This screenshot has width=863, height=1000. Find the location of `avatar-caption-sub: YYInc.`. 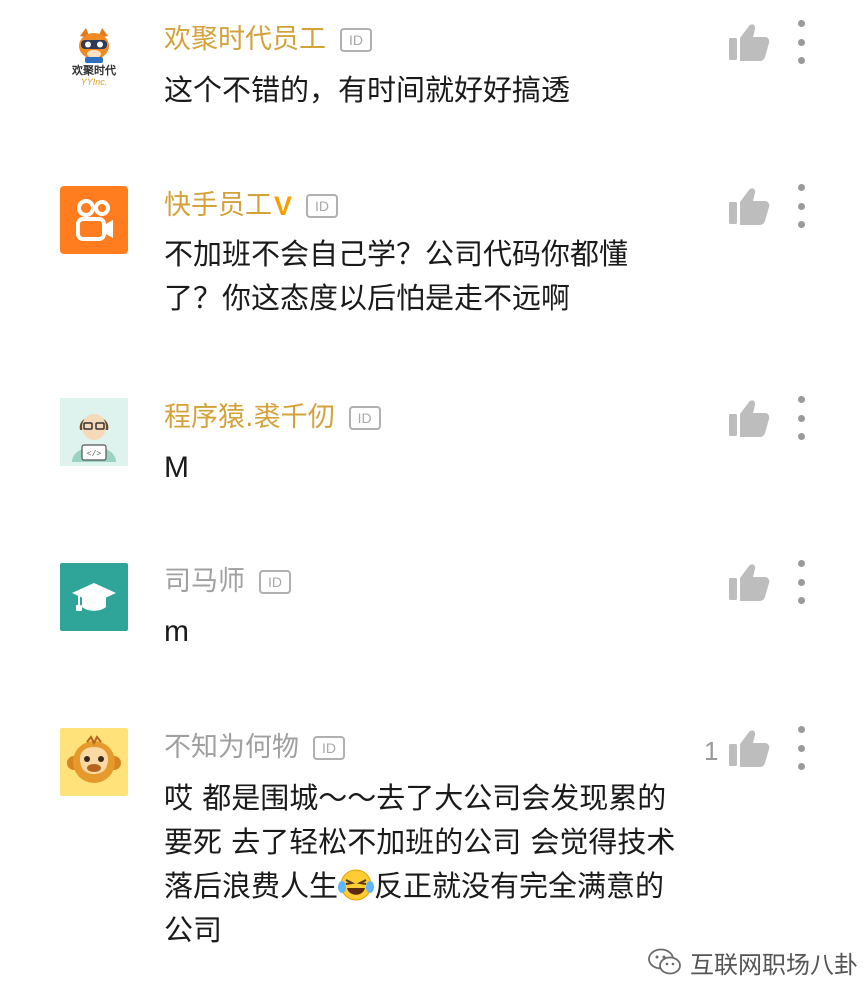

avatar-caption-sub: YYInc. is located at coordinates (94, 81).